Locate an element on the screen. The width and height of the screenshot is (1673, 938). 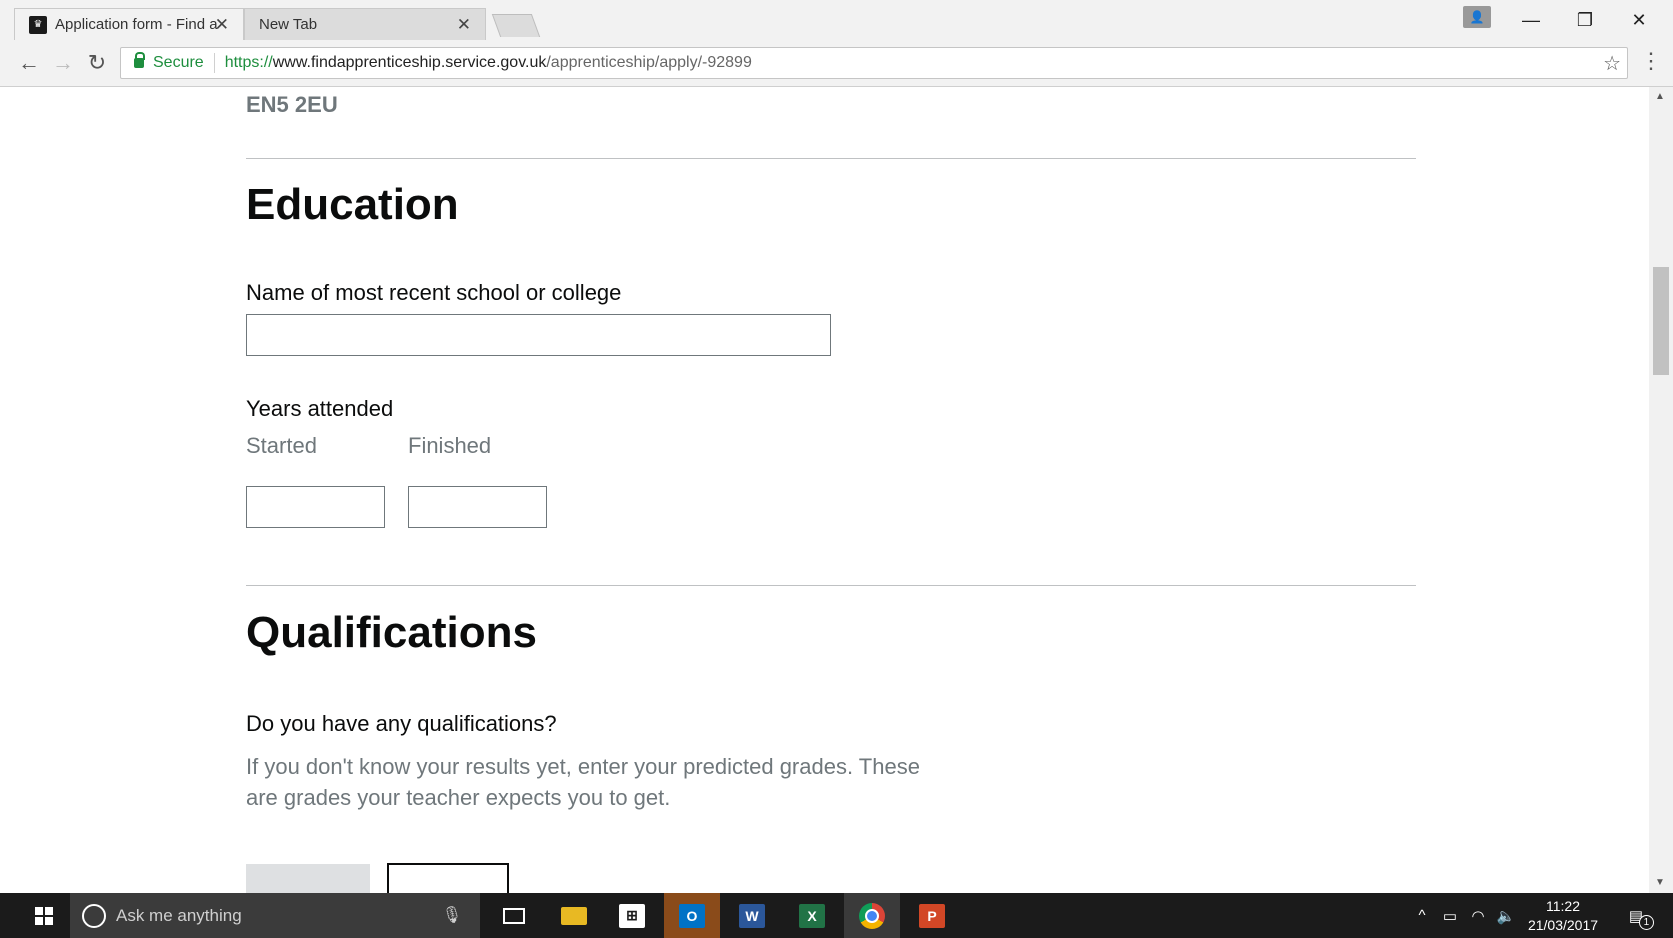
url-path: /apprenticeship/apply/-92899 is located at coordinates (649, 62).